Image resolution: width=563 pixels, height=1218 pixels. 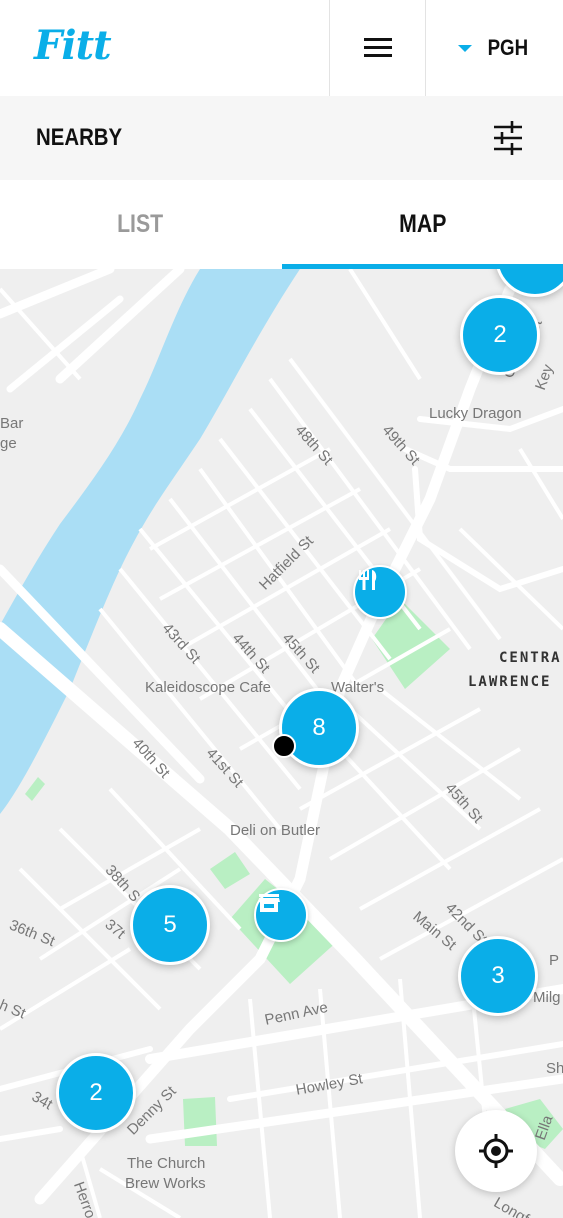 I want to click on user-location-dot, so click(x=284, y=746).